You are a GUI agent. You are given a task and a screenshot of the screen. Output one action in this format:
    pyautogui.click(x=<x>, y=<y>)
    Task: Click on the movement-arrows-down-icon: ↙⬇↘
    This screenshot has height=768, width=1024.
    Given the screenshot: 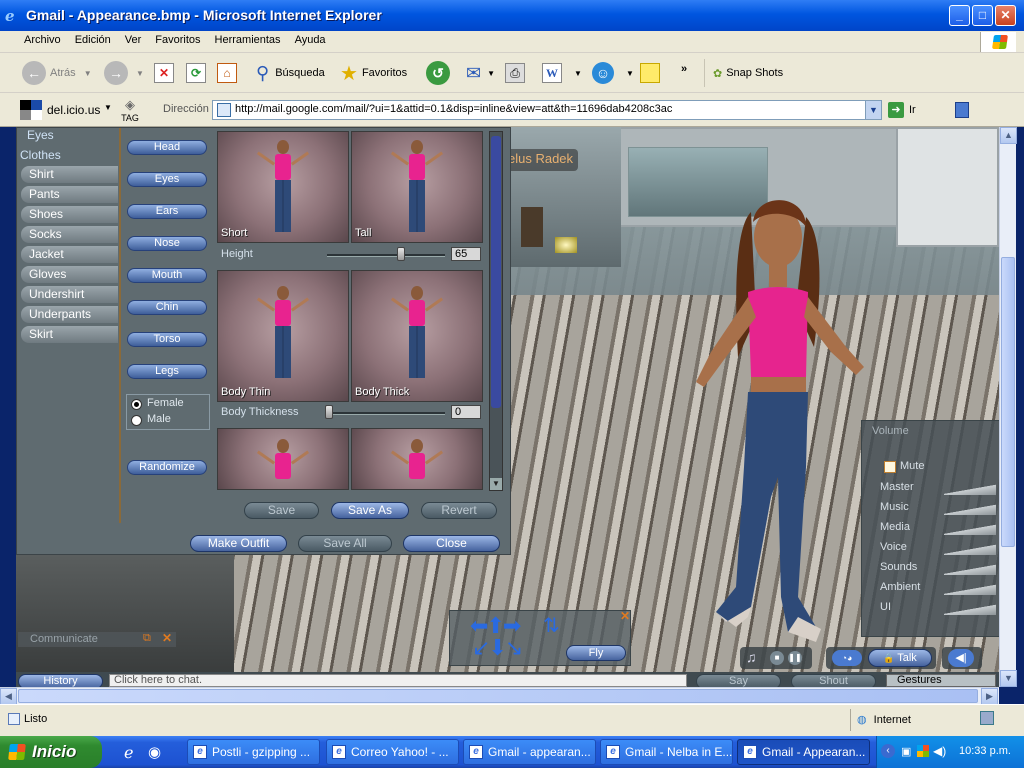 What is the action you would take?
    pyautogui.click(x=497, y=648)
    